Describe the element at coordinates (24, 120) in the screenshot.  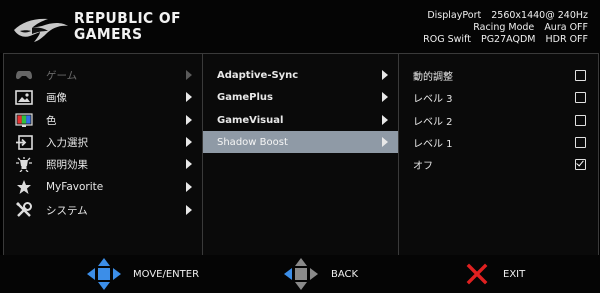
I see `color-icon` at that location.